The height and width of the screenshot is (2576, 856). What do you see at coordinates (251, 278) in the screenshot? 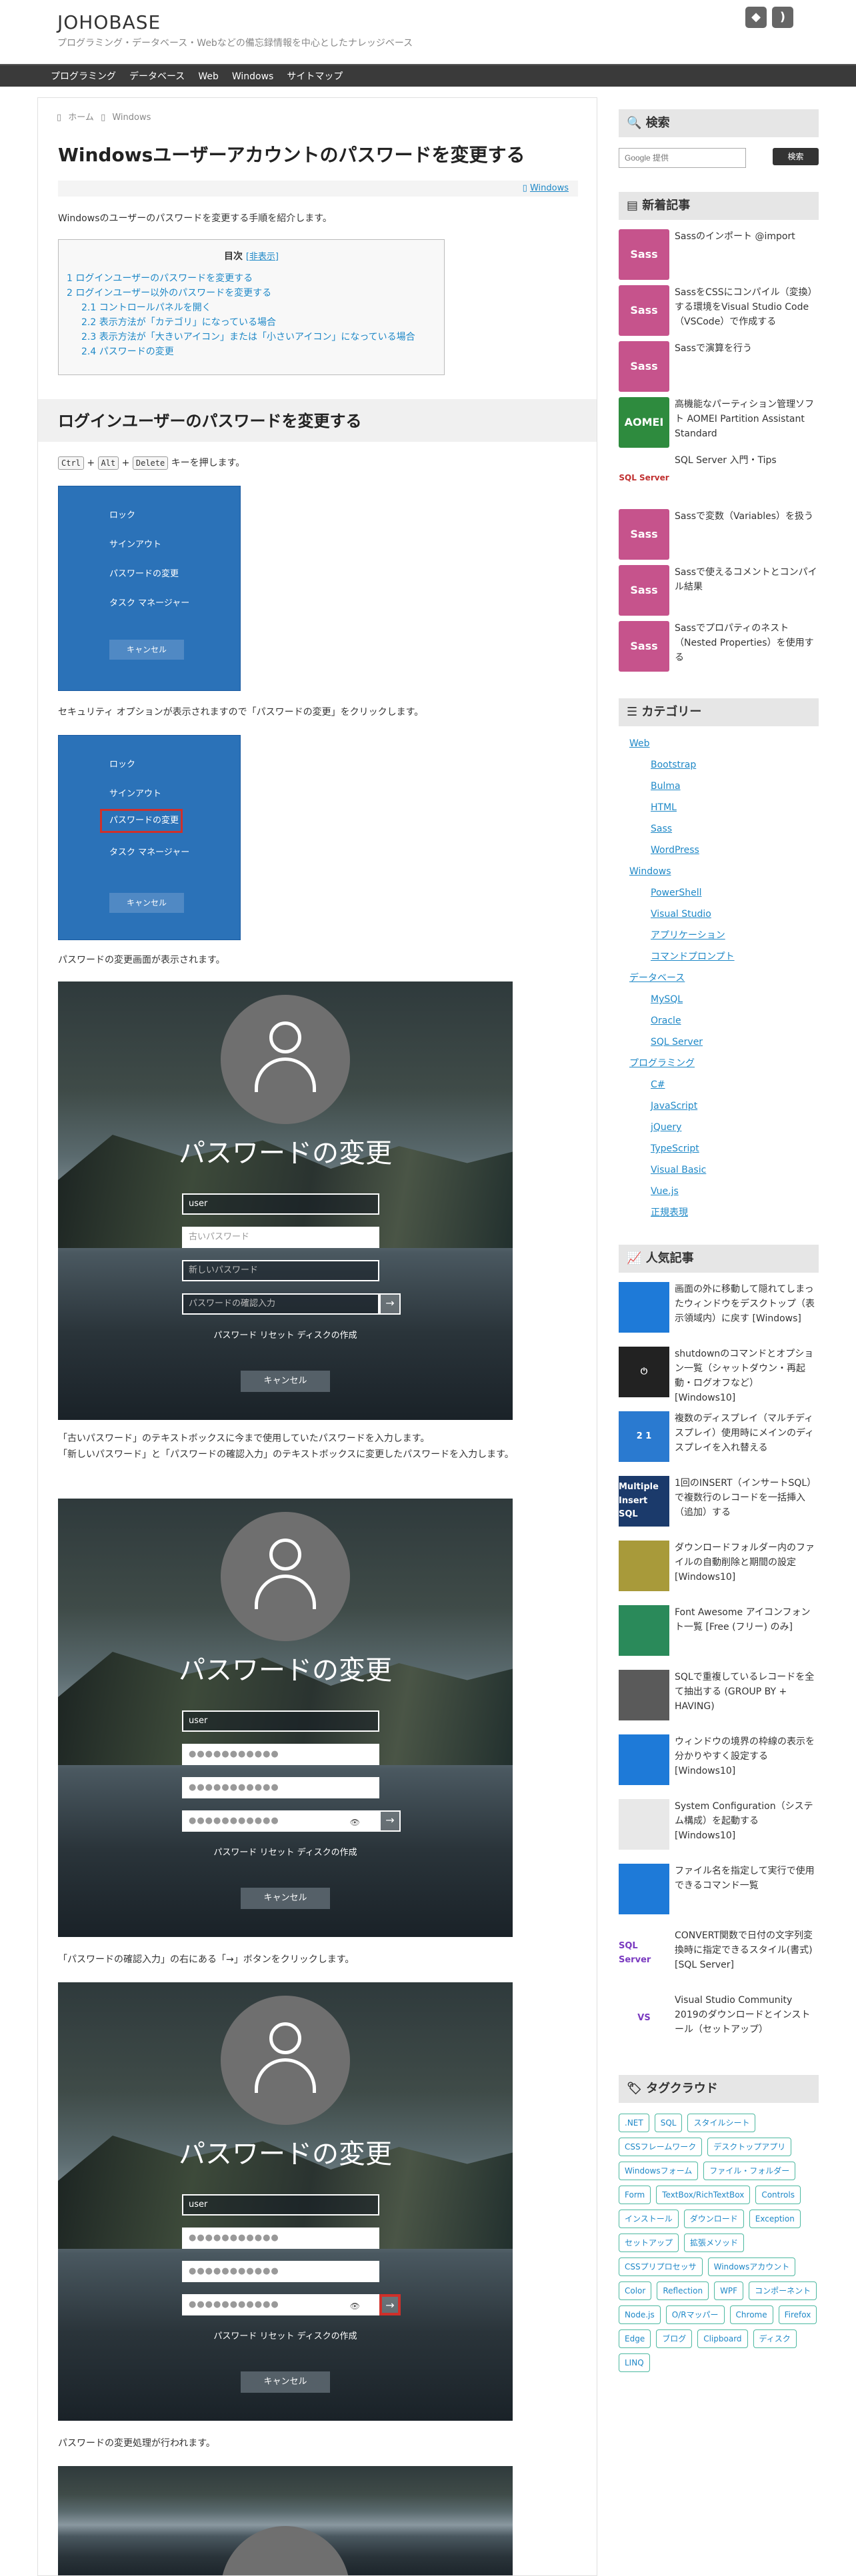
I see `toc-item: 1 ログインユーザーのパスワードを変更する` at bounding box center [251, 278].